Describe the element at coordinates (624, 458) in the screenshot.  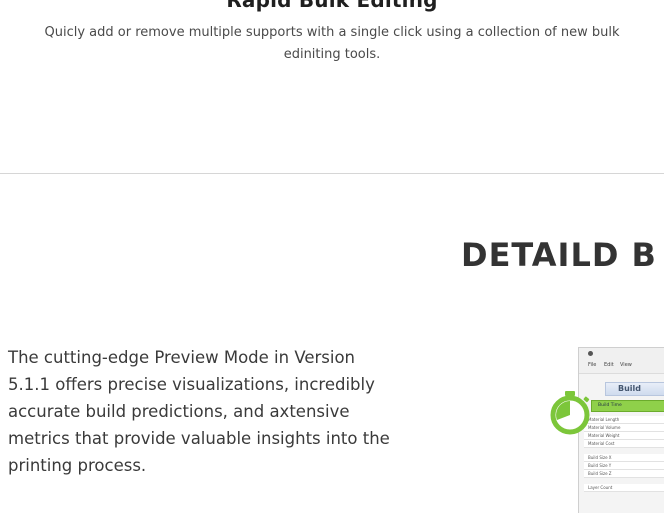
I see `metric-row: Build Size X` at that location.